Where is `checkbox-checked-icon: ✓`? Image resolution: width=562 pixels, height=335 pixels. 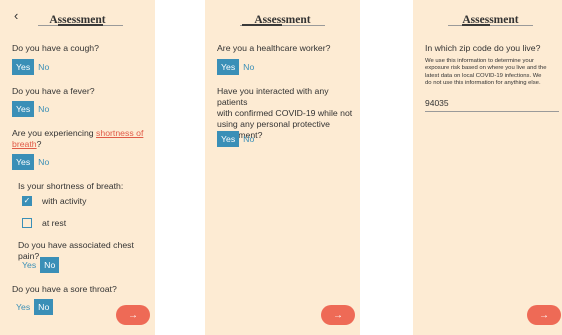
checkbox-checked-icon: ✓ is located at coordinates (27, 201).